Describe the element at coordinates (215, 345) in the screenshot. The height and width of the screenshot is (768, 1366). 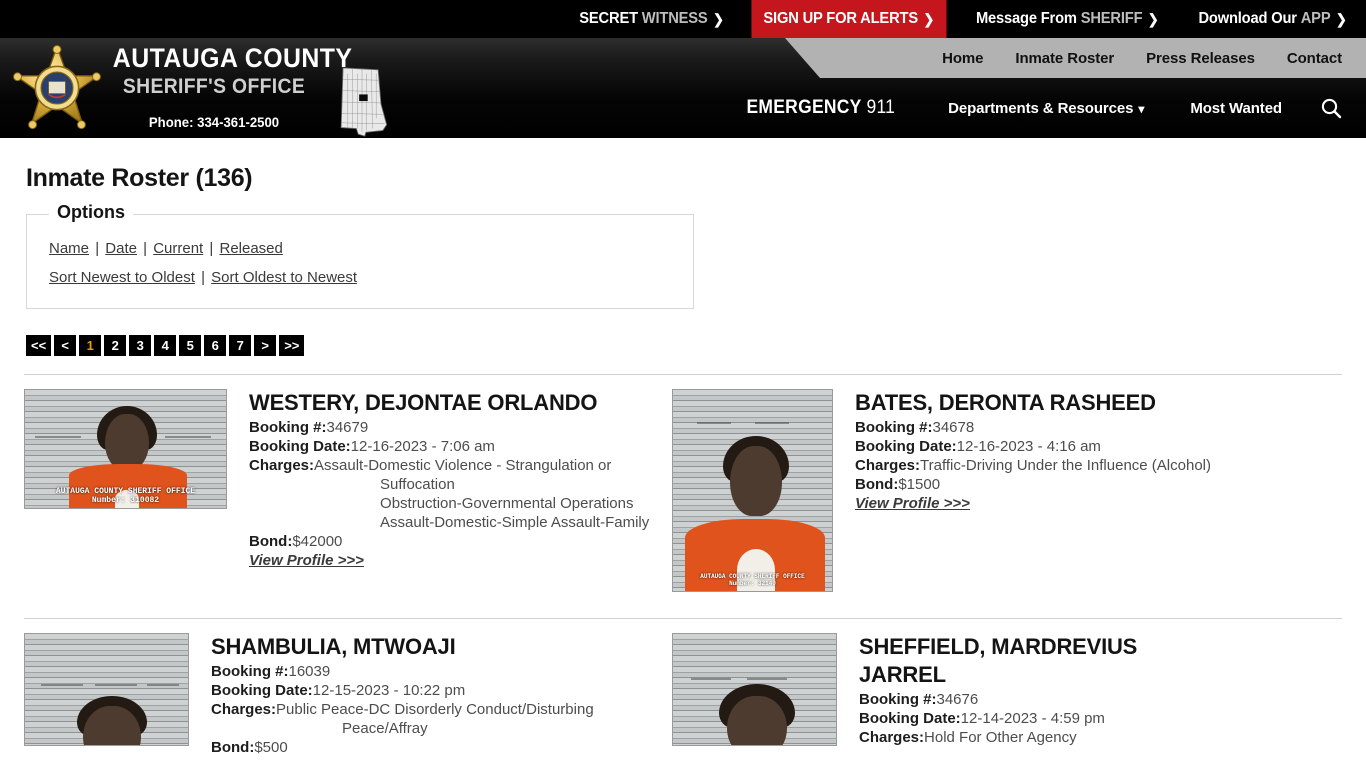
I see `pagination-page-6: 6` at that location.